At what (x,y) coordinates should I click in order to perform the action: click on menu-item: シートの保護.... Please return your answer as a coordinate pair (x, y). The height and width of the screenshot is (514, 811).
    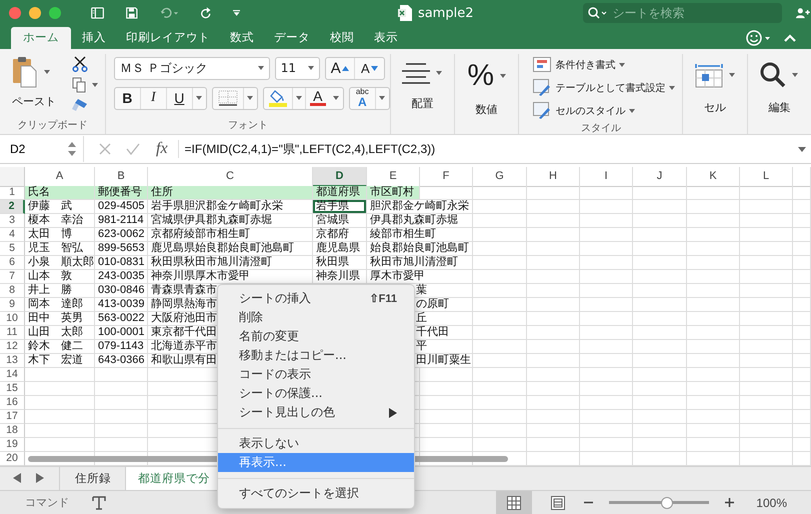
    Looking at the image, I should click on (316, 393).